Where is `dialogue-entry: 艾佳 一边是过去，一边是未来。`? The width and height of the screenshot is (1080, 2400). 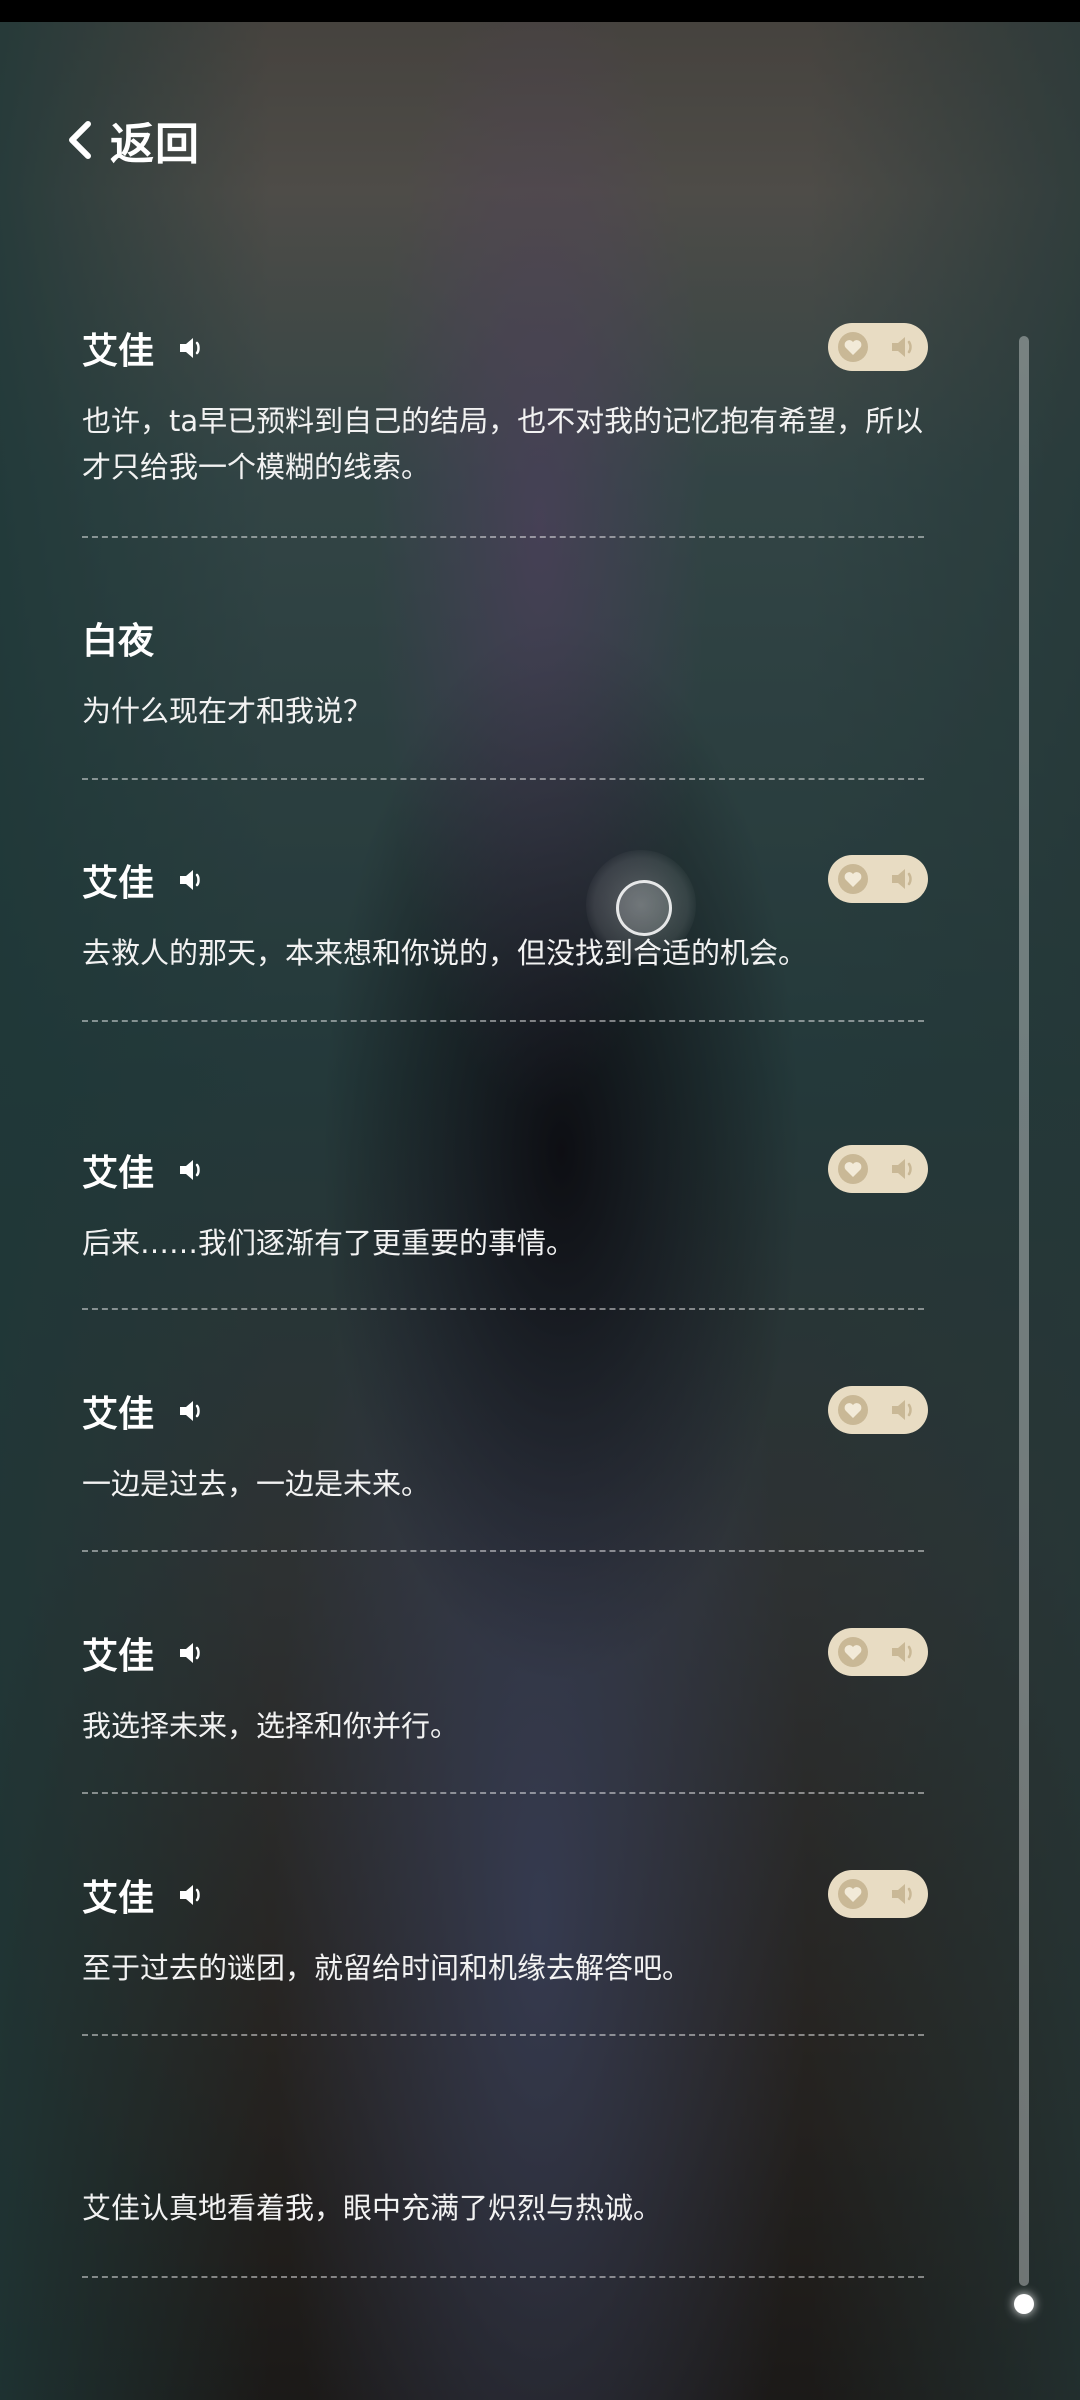 dialogue-entry: 艾佳 一边是过去，一边是未来。 is located at coordinates (503, 1444).